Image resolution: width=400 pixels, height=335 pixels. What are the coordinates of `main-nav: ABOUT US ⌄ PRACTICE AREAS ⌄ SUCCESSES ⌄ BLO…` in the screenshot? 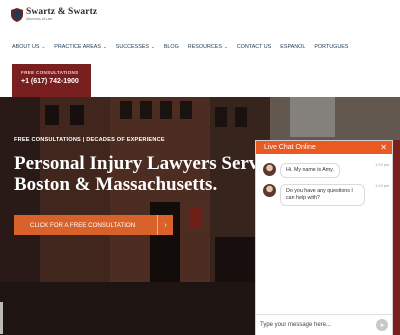 It's located at (184, 47).